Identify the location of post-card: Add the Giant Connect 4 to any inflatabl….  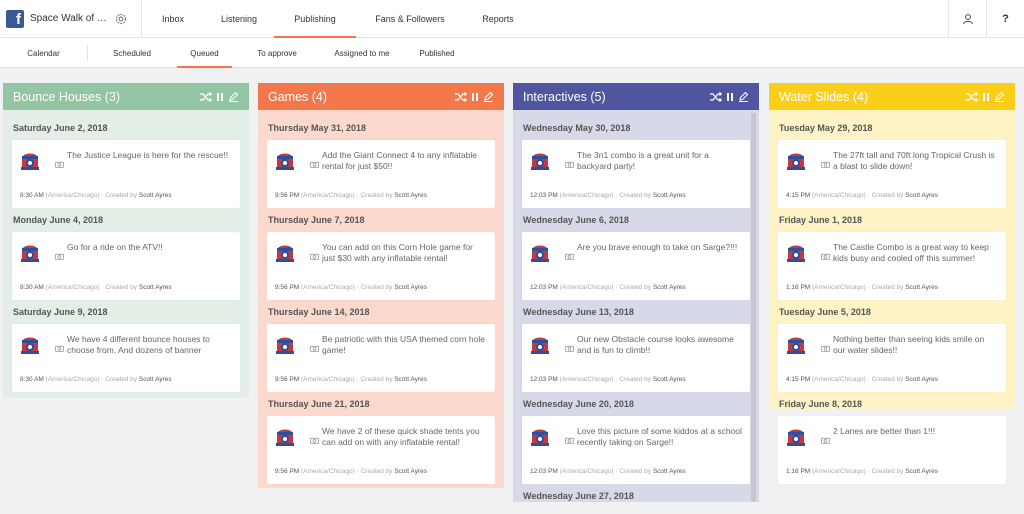
(381, 174).